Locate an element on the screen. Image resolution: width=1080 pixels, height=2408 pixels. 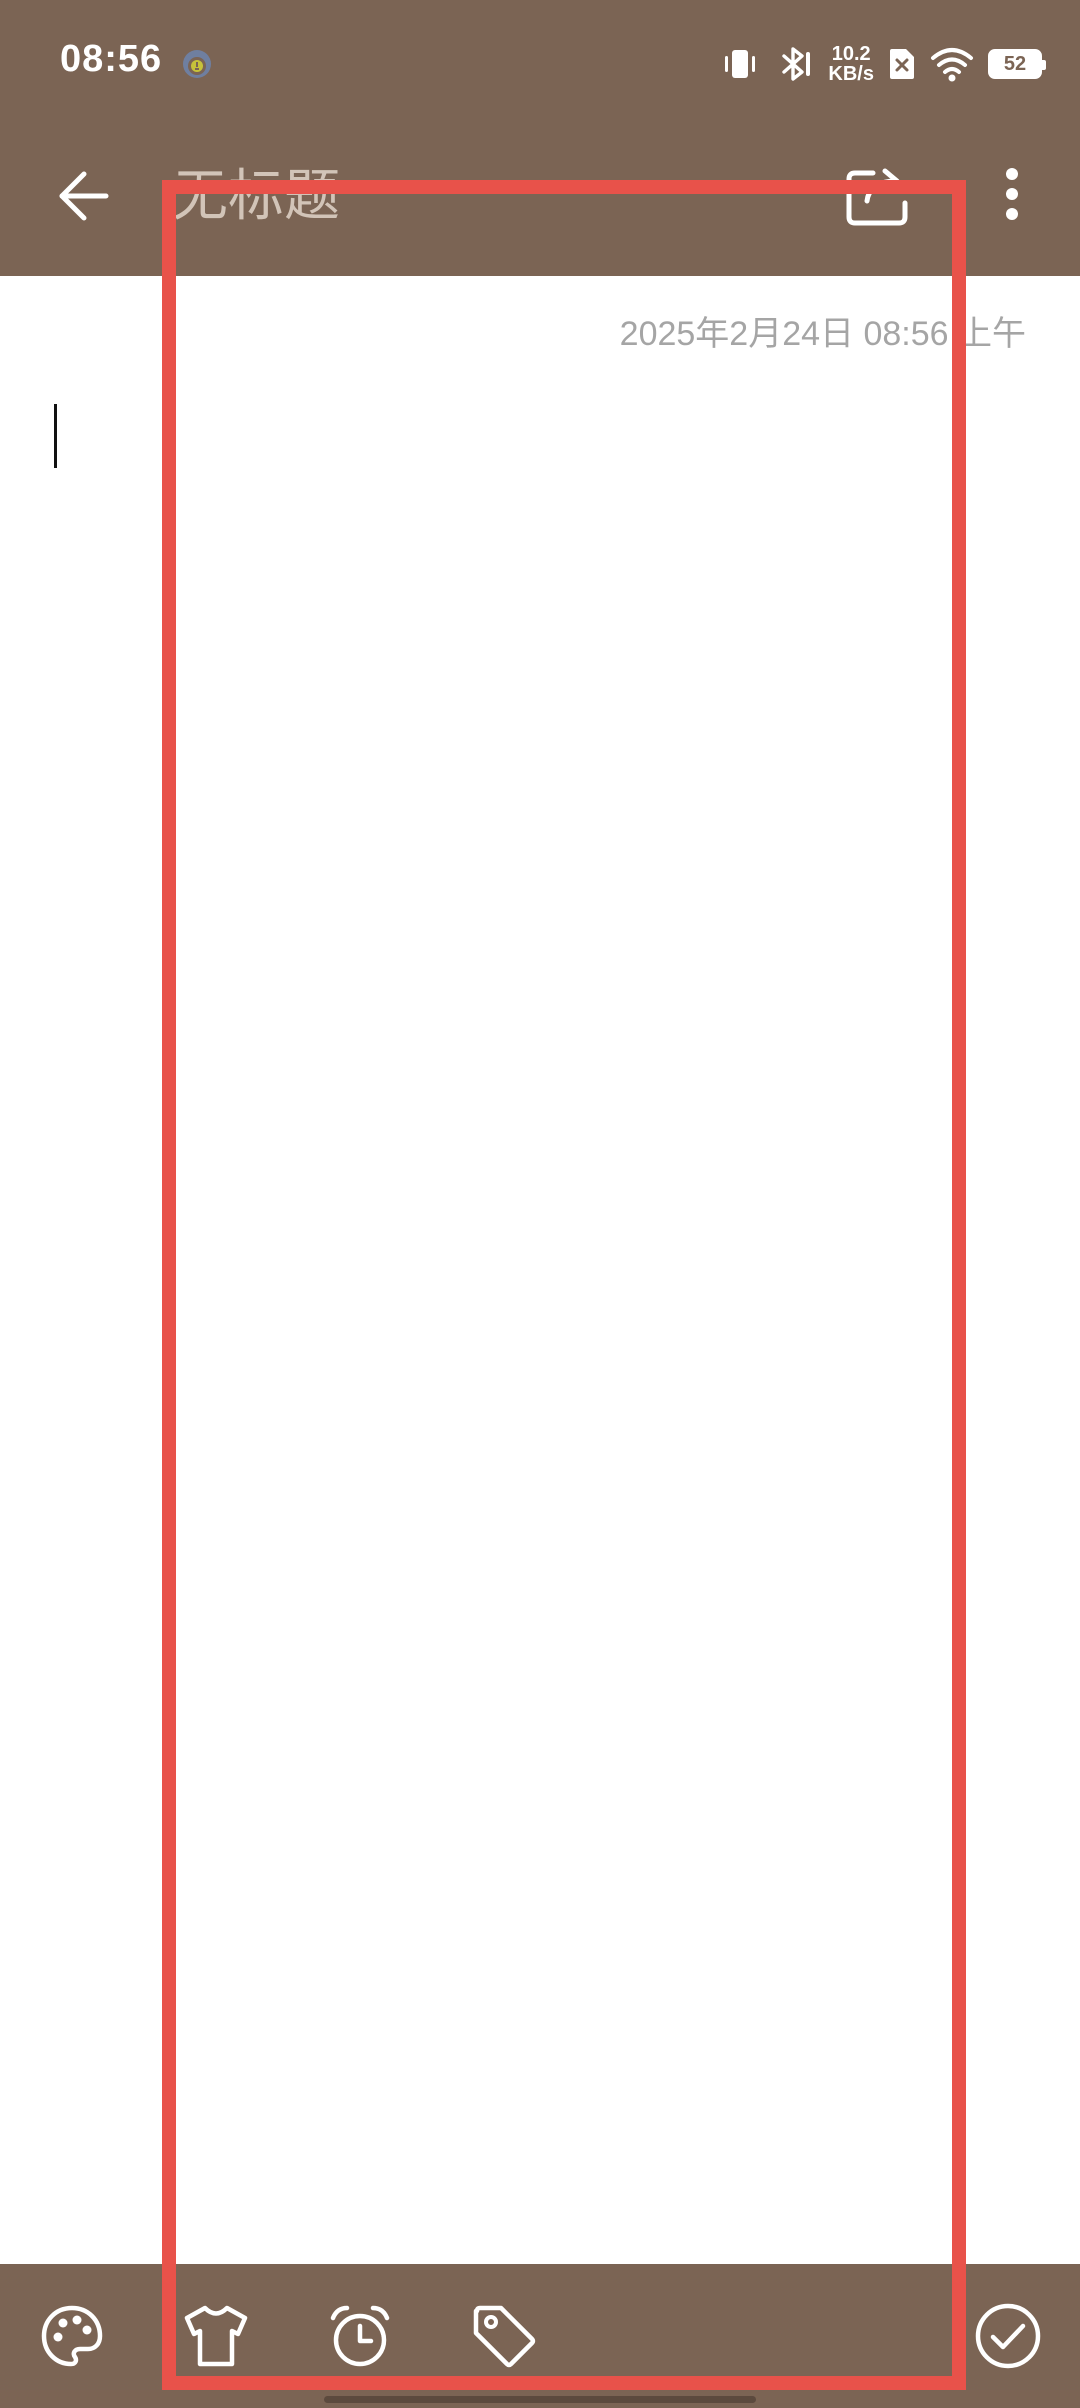
alarm-clock-icon is located at coordinates (360, 2336).